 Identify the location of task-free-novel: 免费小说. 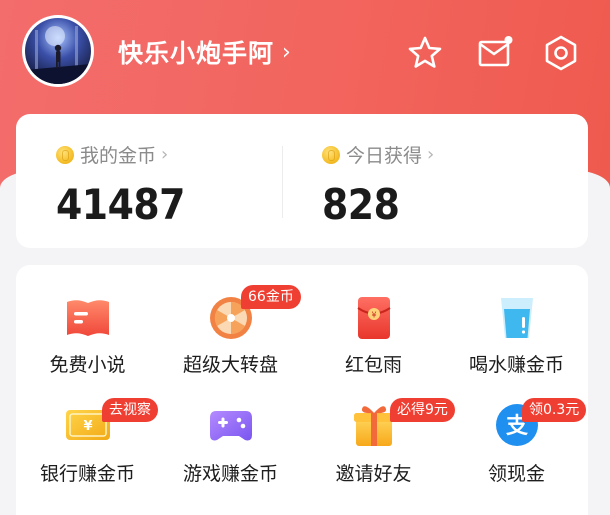
(87, 321).